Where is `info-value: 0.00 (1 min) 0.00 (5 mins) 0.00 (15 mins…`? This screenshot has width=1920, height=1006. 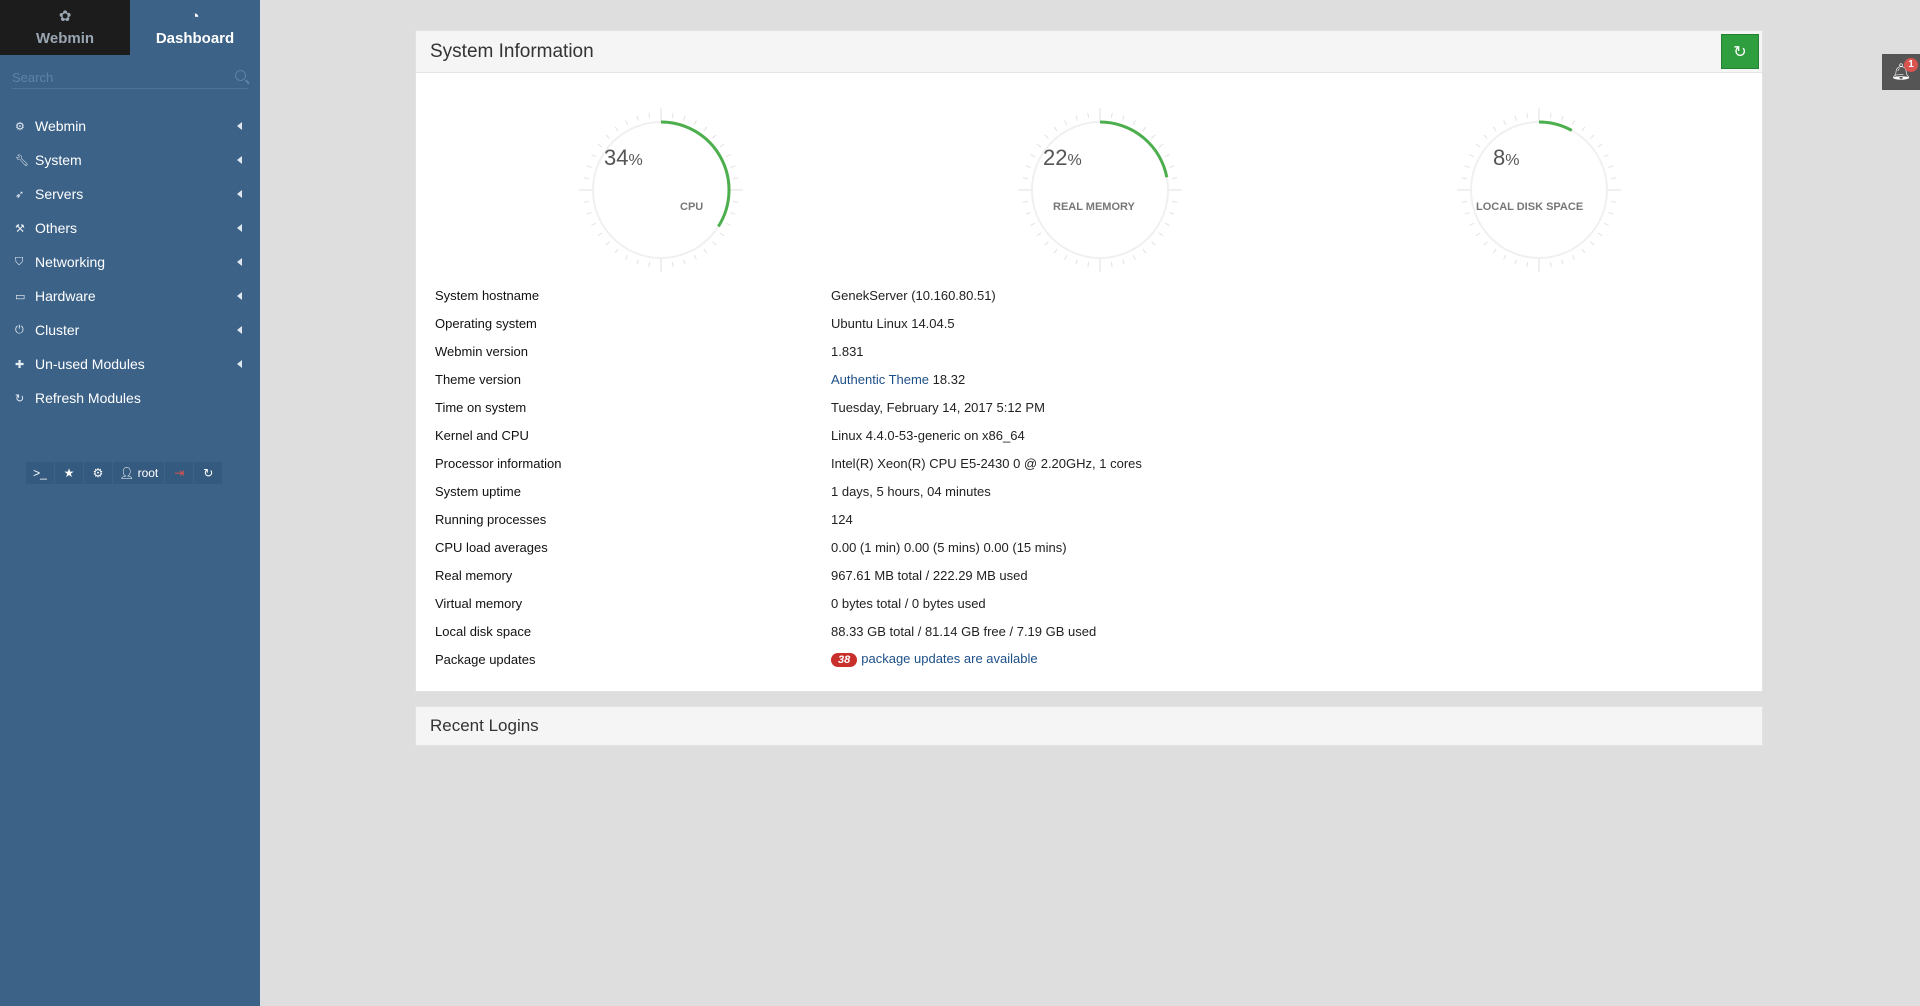 info-value: 0.00 (1 min) 0.00 (5 mins) 0.00 (15 mins… is located at coordinates (949, 547).